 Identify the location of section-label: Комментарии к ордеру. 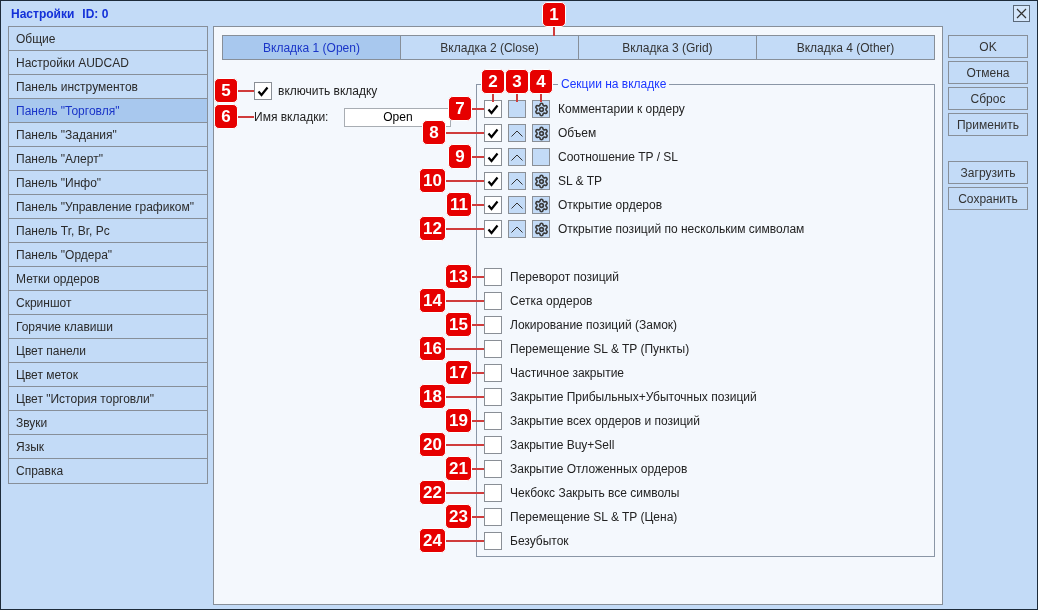
(621, 109).